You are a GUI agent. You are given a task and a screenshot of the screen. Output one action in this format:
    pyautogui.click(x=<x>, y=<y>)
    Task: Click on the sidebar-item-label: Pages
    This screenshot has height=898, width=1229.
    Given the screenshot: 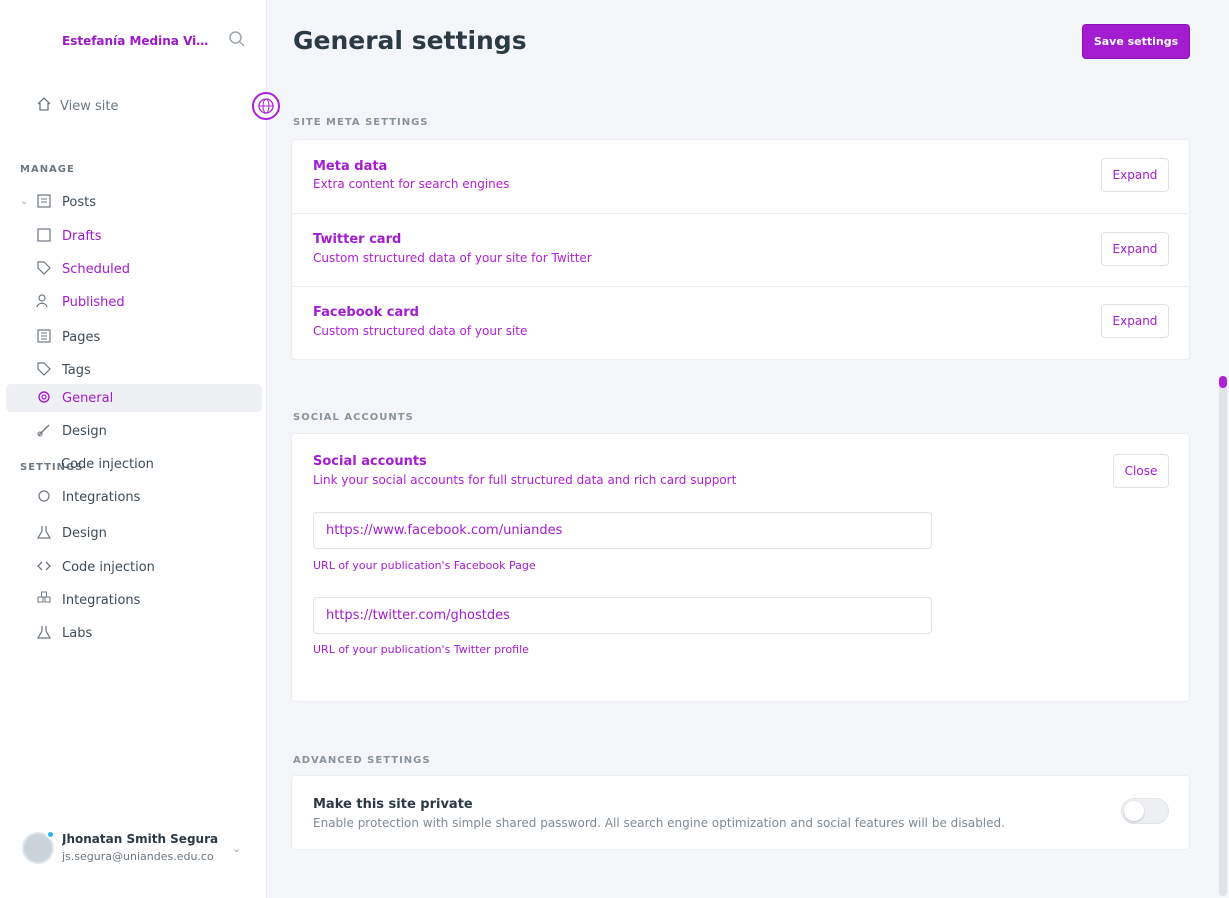 What is the action you would take?
    pyautogui.click(x=81, y=337)
    